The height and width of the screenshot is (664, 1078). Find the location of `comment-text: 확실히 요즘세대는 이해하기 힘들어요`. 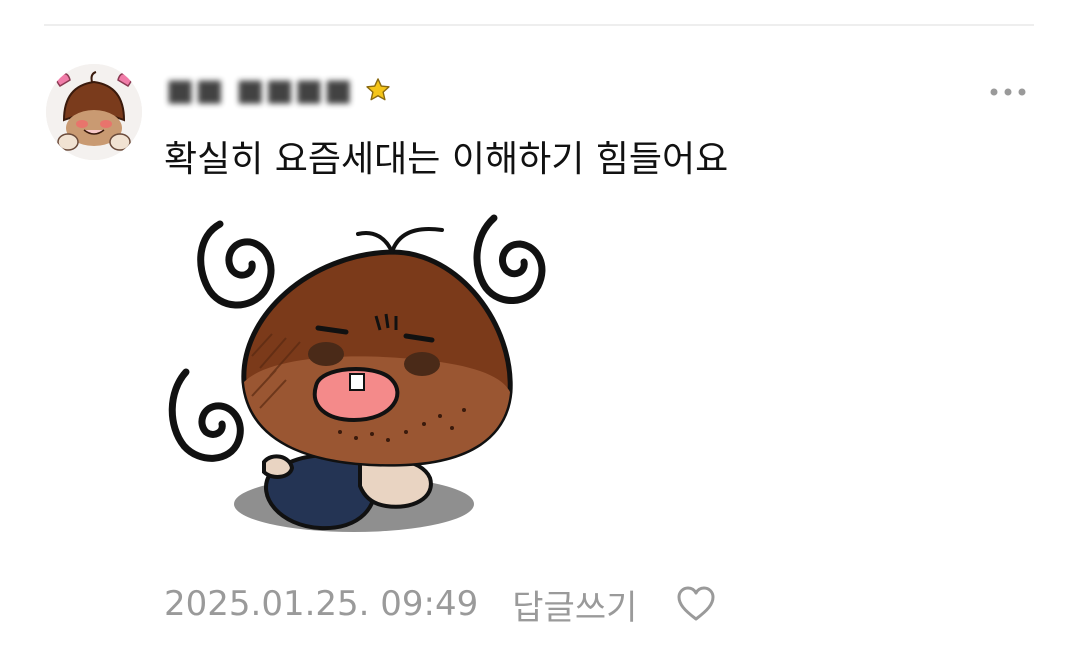

comment-text: 확실히 요즘세대는 이해하기 힘들어요 is located at coordinates (446, 159).